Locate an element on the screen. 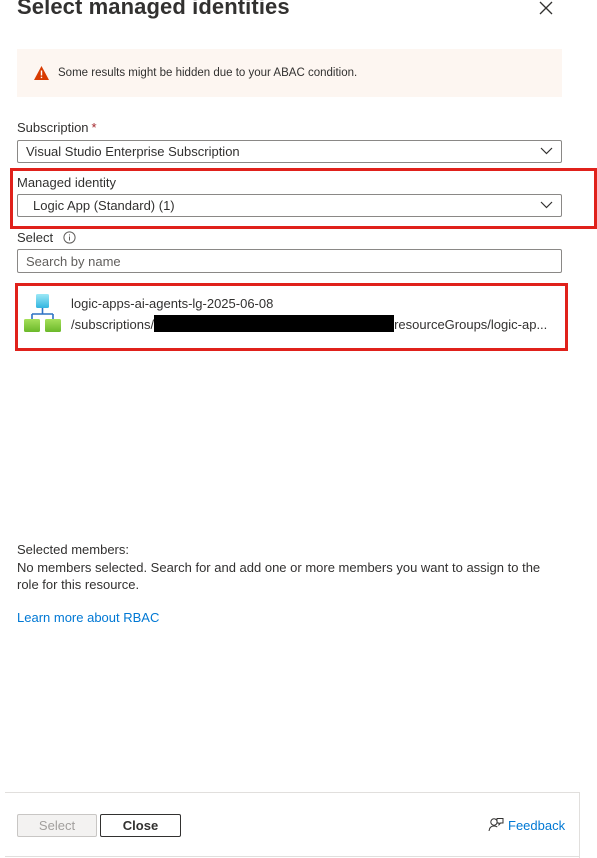  subscription-value: Visual Studio Enterprise Subscription is located at coordinates (133, 151).